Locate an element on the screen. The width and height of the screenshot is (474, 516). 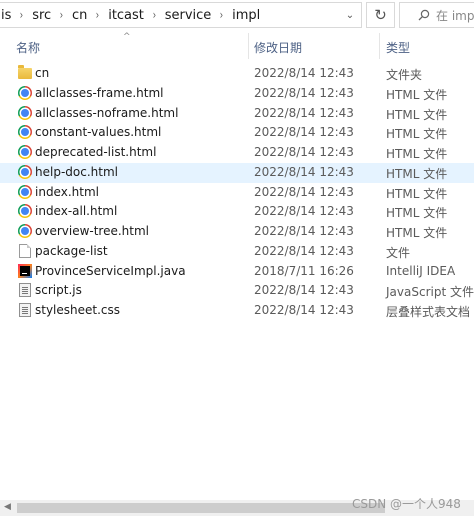
file-name: ProvinceServiceImpl.java is located at coordinates (110, 270).